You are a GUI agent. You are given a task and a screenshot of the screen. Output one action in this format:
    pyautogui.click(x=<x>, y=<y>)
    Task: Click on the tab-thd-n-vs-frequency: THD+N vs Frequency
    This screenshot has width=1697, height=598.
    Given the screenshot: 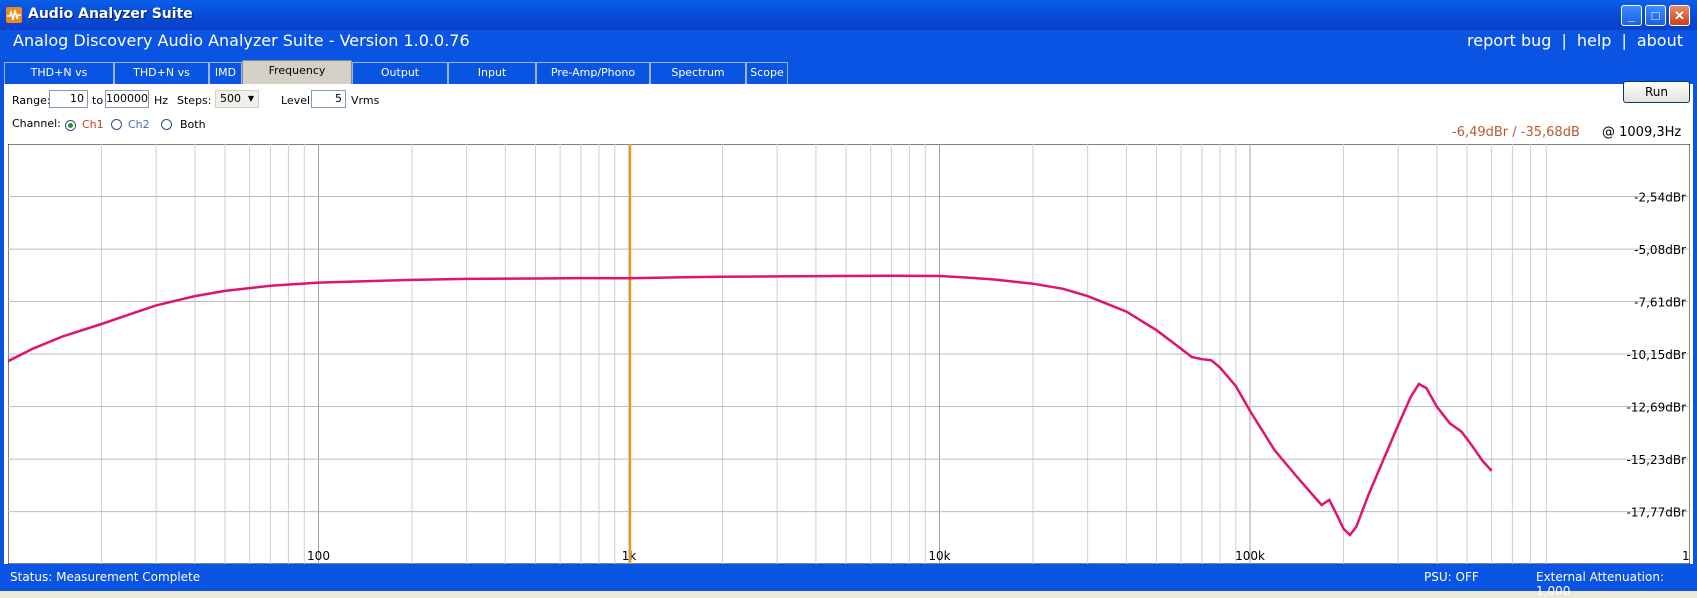 What is the action you would take?
    pyautogui.click(x=59, y=80)
    